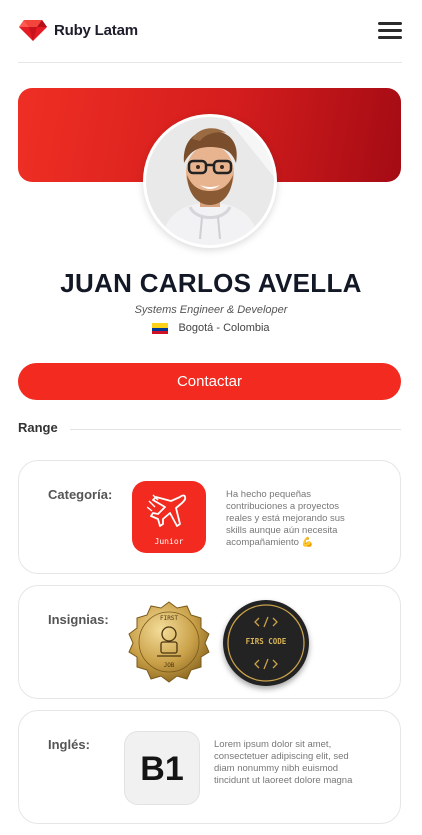  Describe the element at coordinates (224, 328) in the screenshot. I see `location-text: Bogotá - Colombia` at that location.